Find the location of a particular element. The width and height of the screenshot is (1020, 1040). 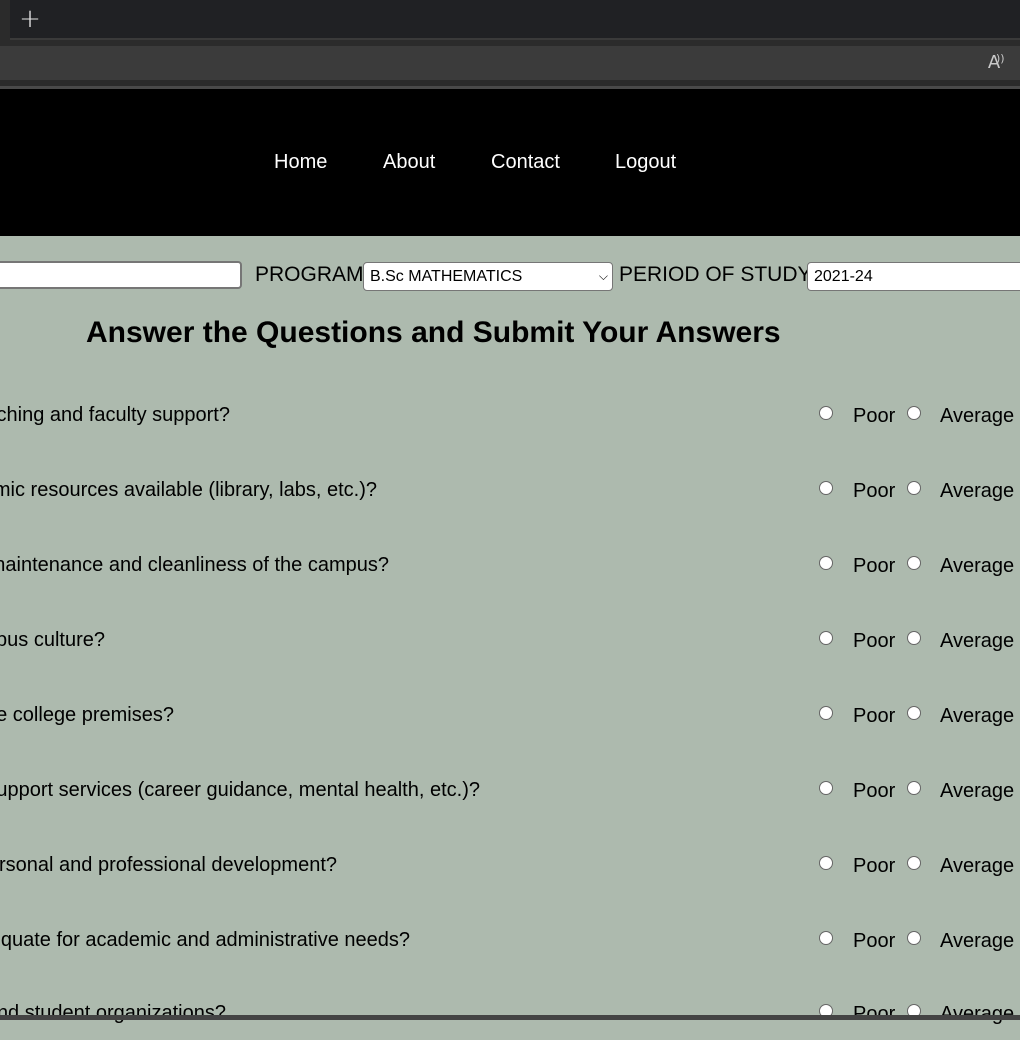

site-navbar: Home About Contact Logout is located at coordinates (510, 162).